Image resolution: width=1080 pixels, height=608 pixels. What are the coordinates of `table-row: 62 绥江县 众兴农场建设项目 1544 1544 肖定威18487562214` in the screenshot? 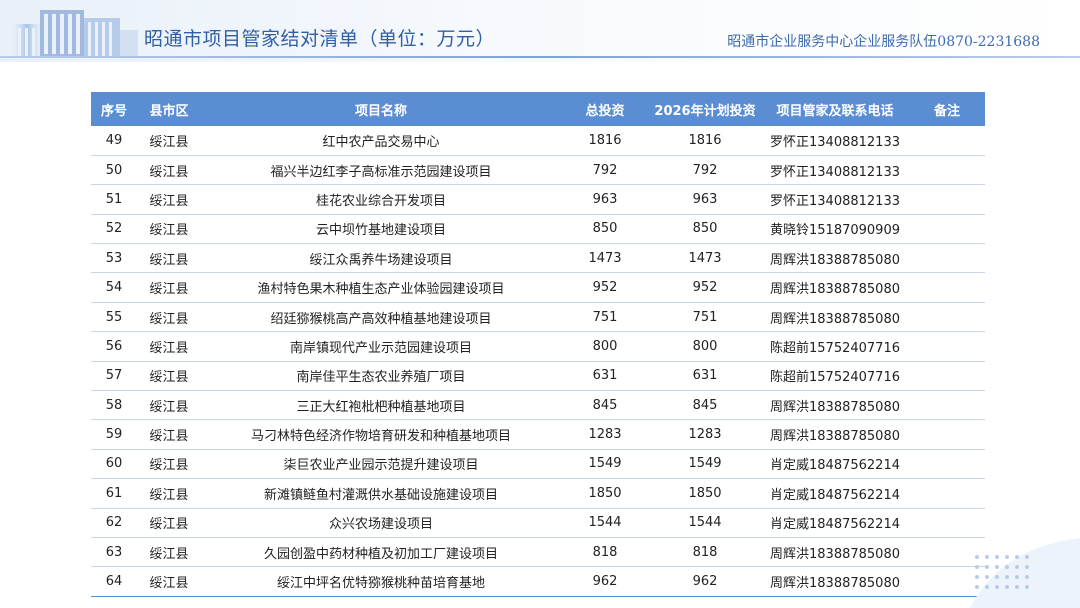 It's located at (538, 523).